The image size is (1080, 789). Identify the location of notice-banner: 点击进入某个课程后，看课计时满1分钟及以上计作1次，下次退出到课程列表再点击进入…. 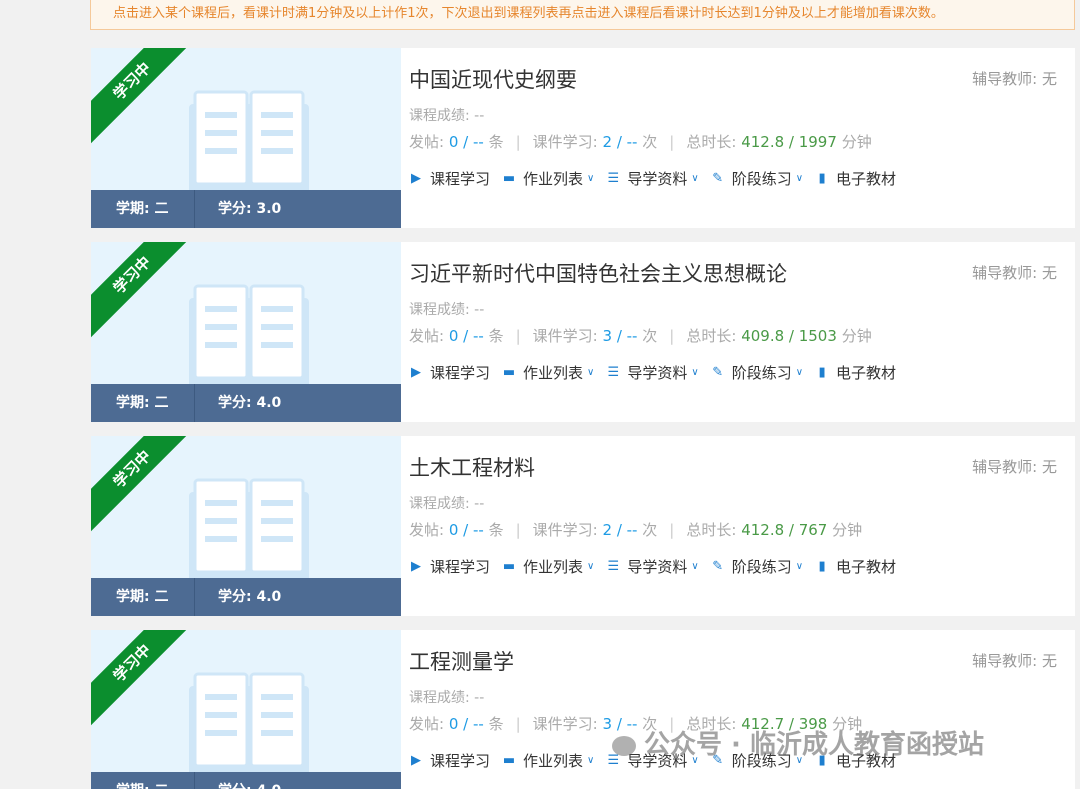
(582, 15).